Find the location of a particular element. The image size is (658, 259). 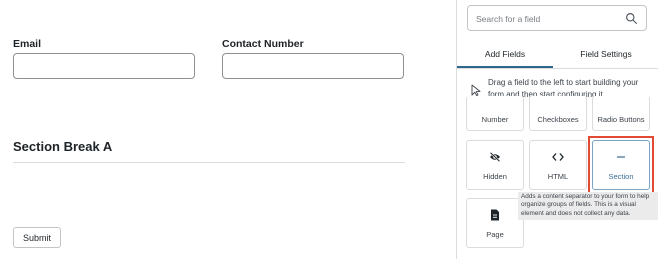

document-icon is located at coordinates (495, 215).